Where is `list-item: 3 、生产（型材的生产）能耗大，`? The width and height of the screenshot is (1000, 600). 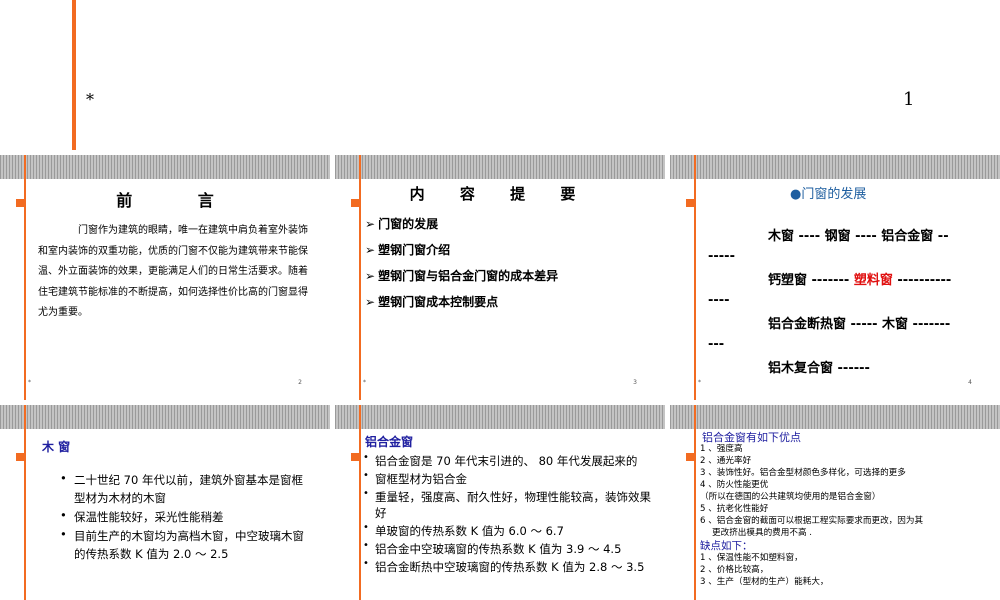 list-item: 3 、生产（型材的生产）能耗大， is located at coordinates (764, 582).